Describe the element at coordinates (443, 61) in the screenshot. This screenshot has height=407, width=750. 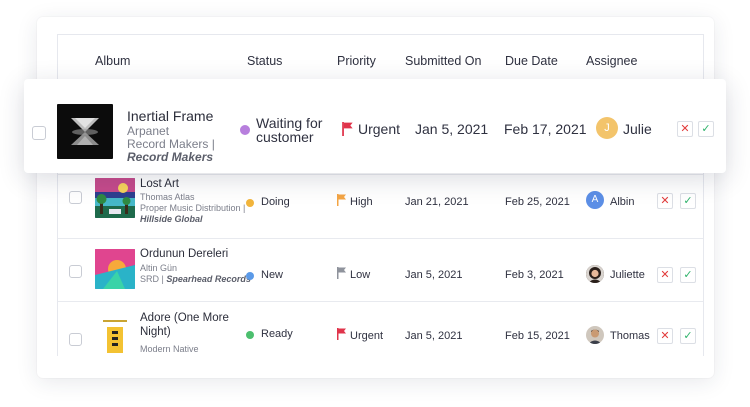
I see `column-header-submitted: Submitted On` at that location.